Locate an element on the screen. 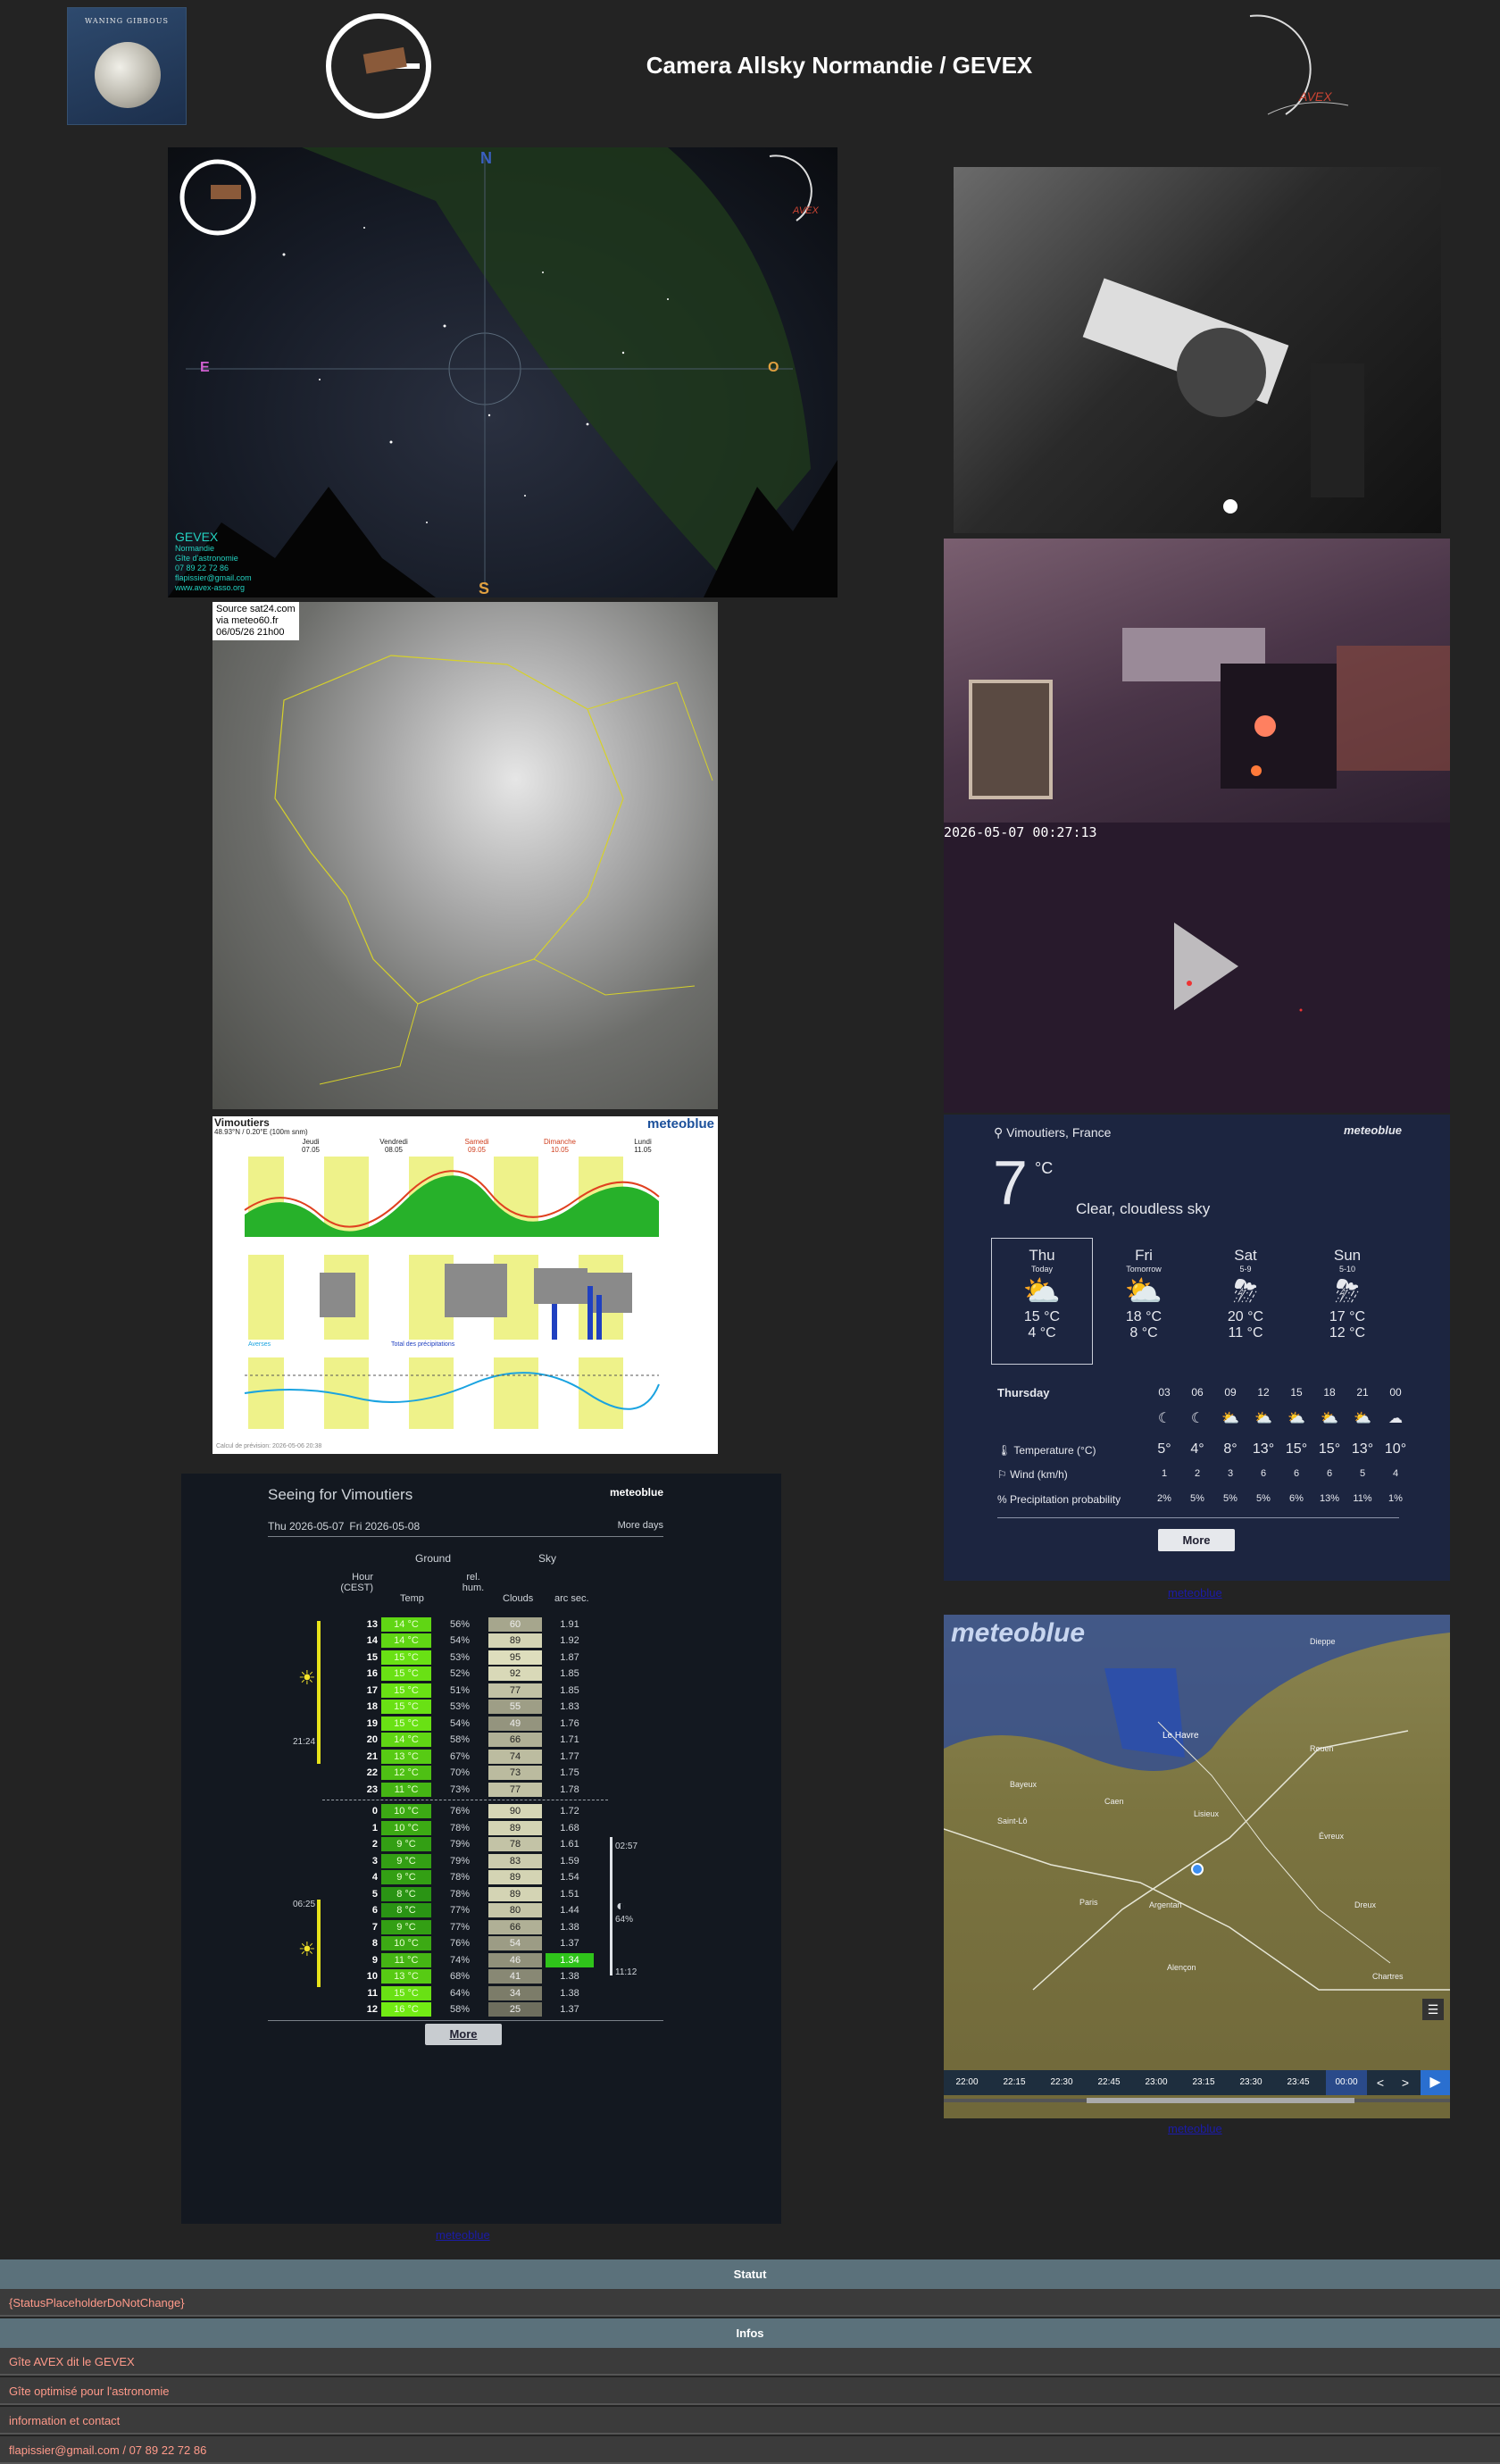 The image size is (1500, 2464). hourly-time: 09 is located at coordinates (1231, 1392).